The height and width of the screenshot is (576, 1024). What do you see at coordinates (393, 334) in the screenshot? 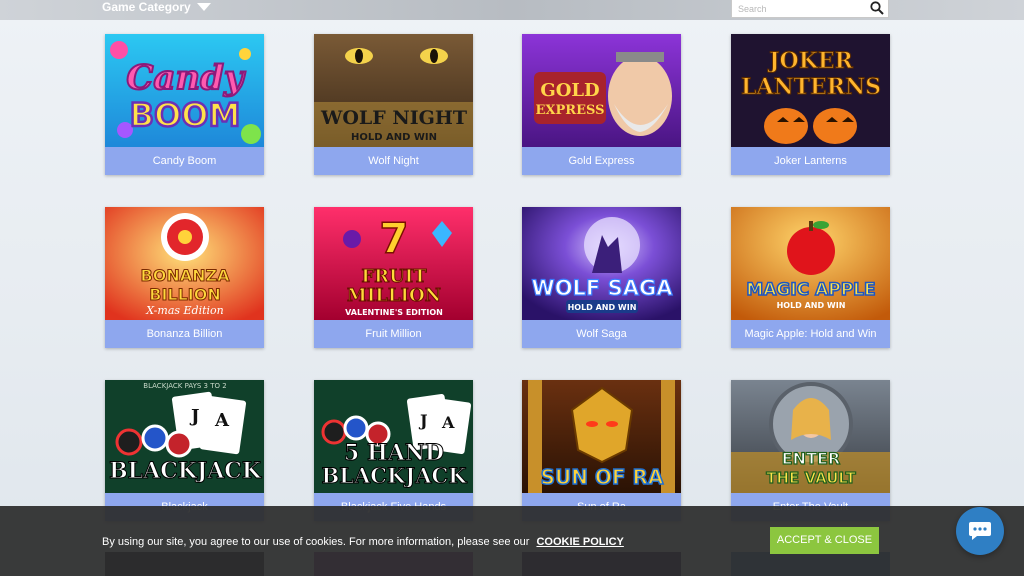
I see `game-title: Fruit Million` at bounding box center [393, 334].